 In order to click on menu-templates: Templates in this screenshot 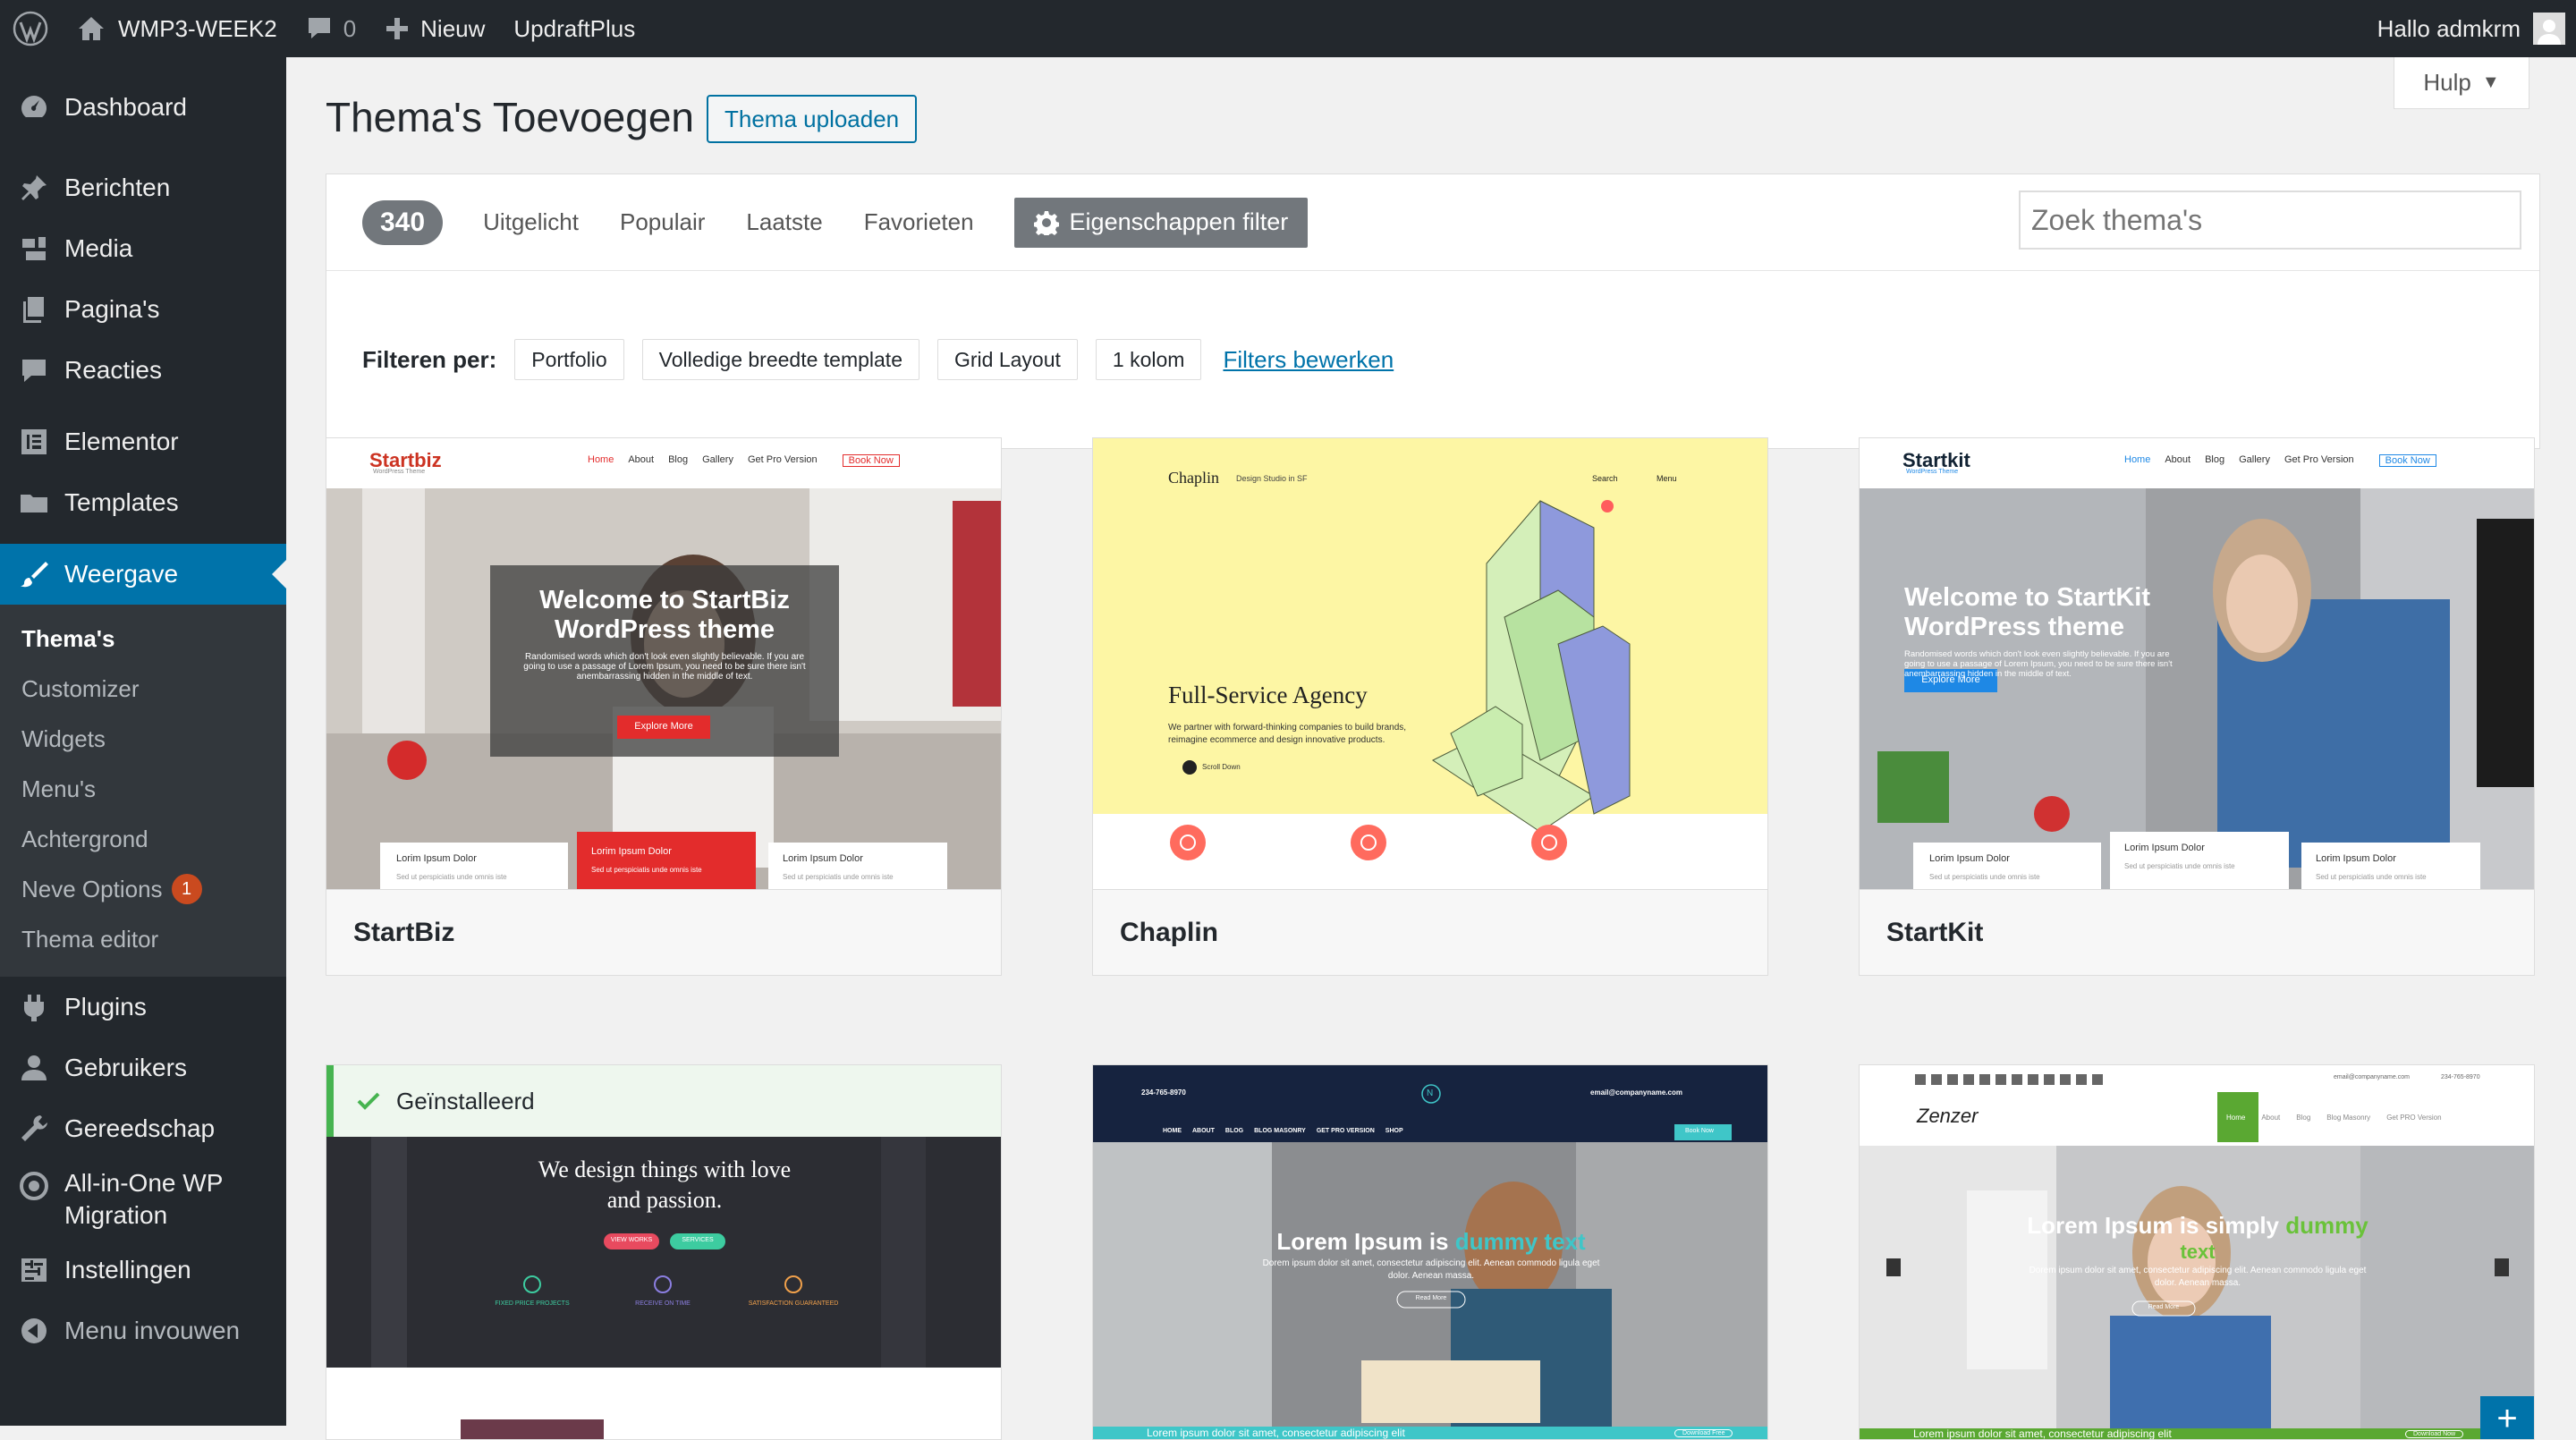, I will do `click(143, 502)`.